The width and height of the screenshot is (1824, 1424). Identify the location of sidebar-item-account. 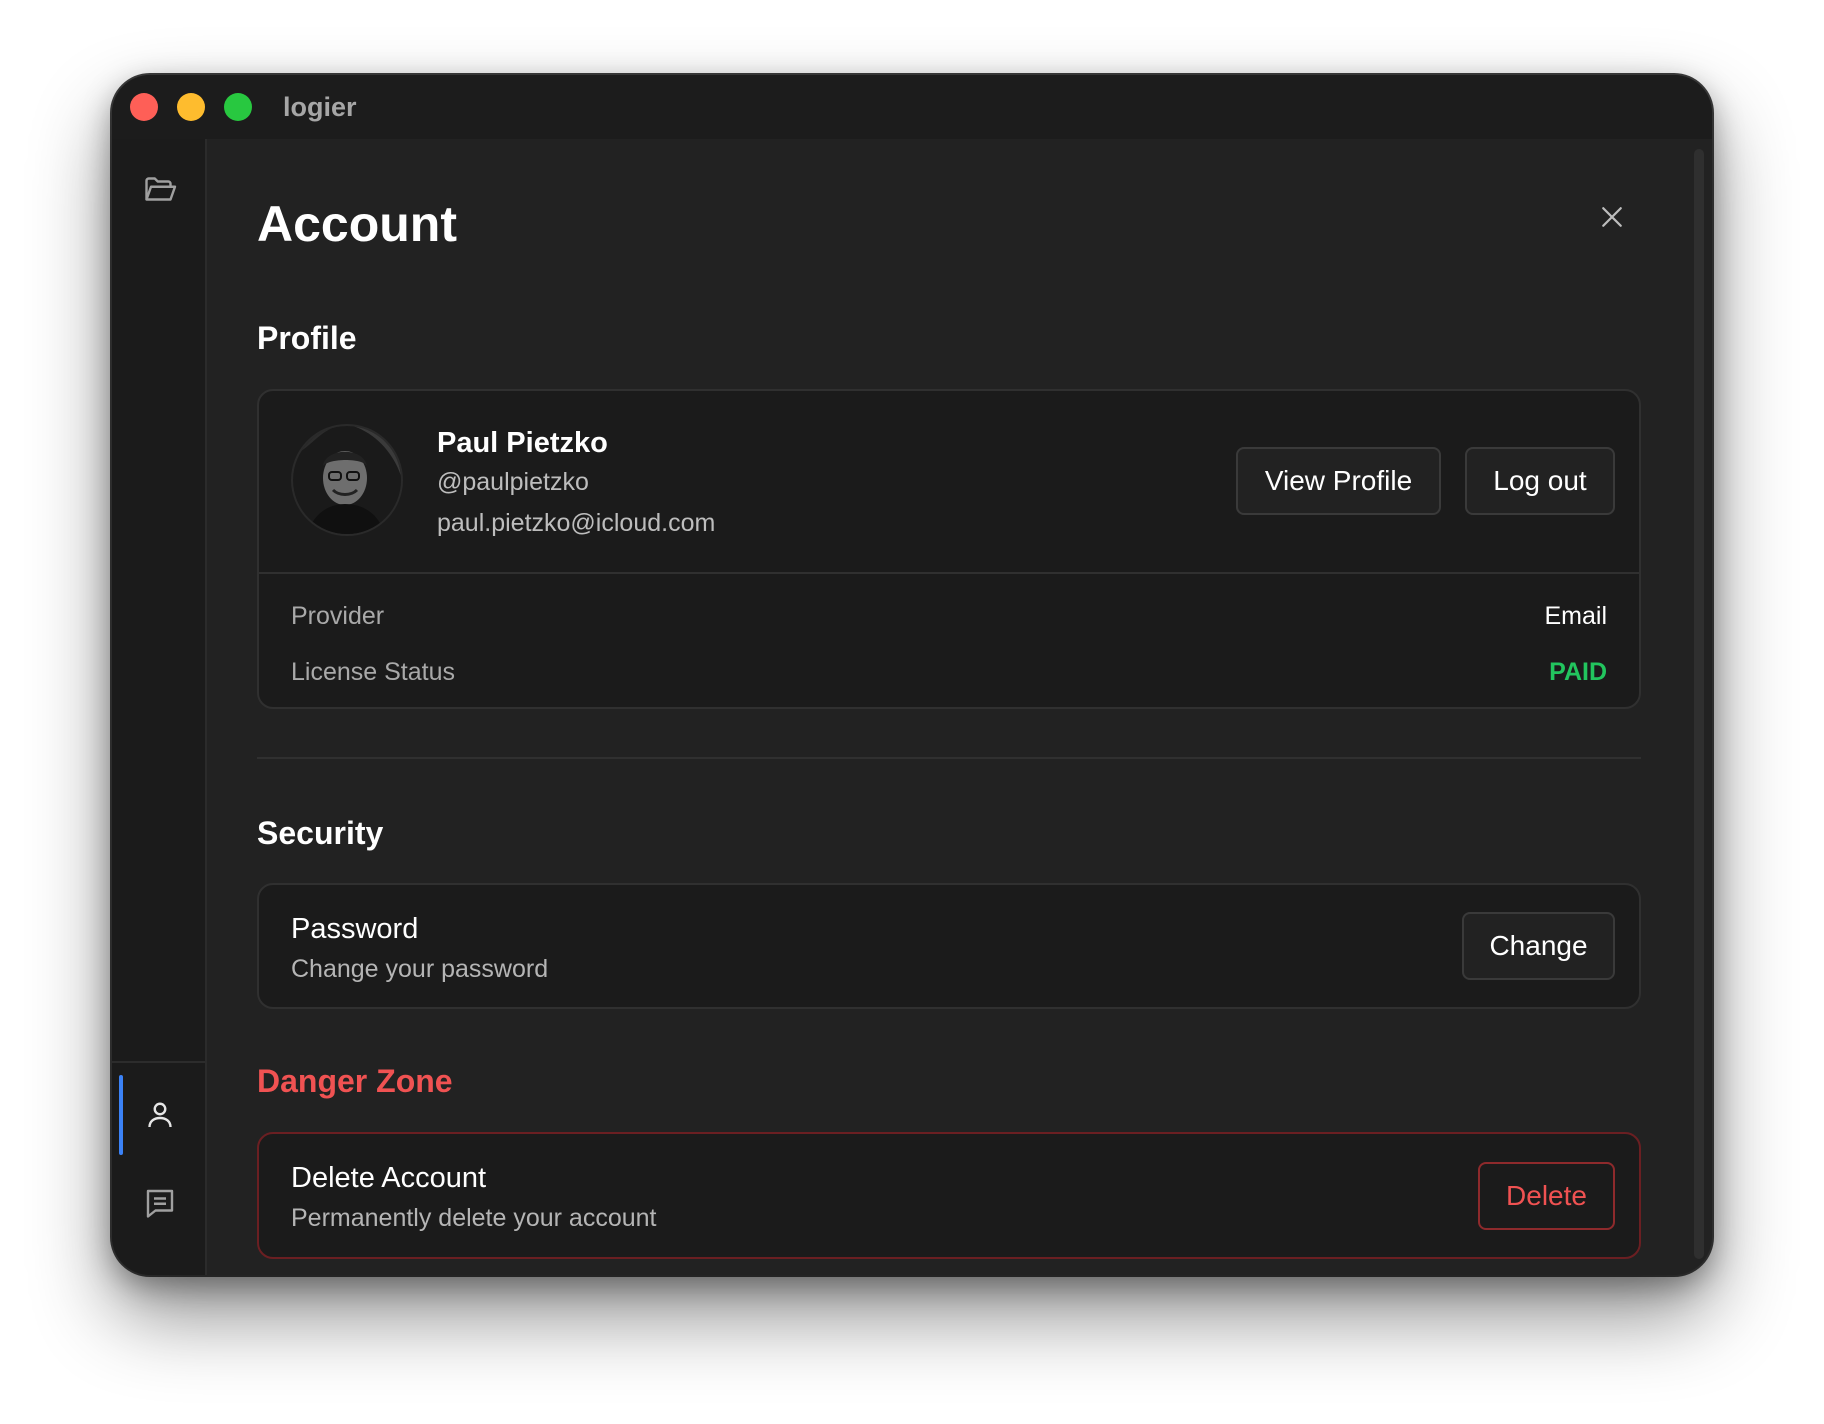
(159, 1115).